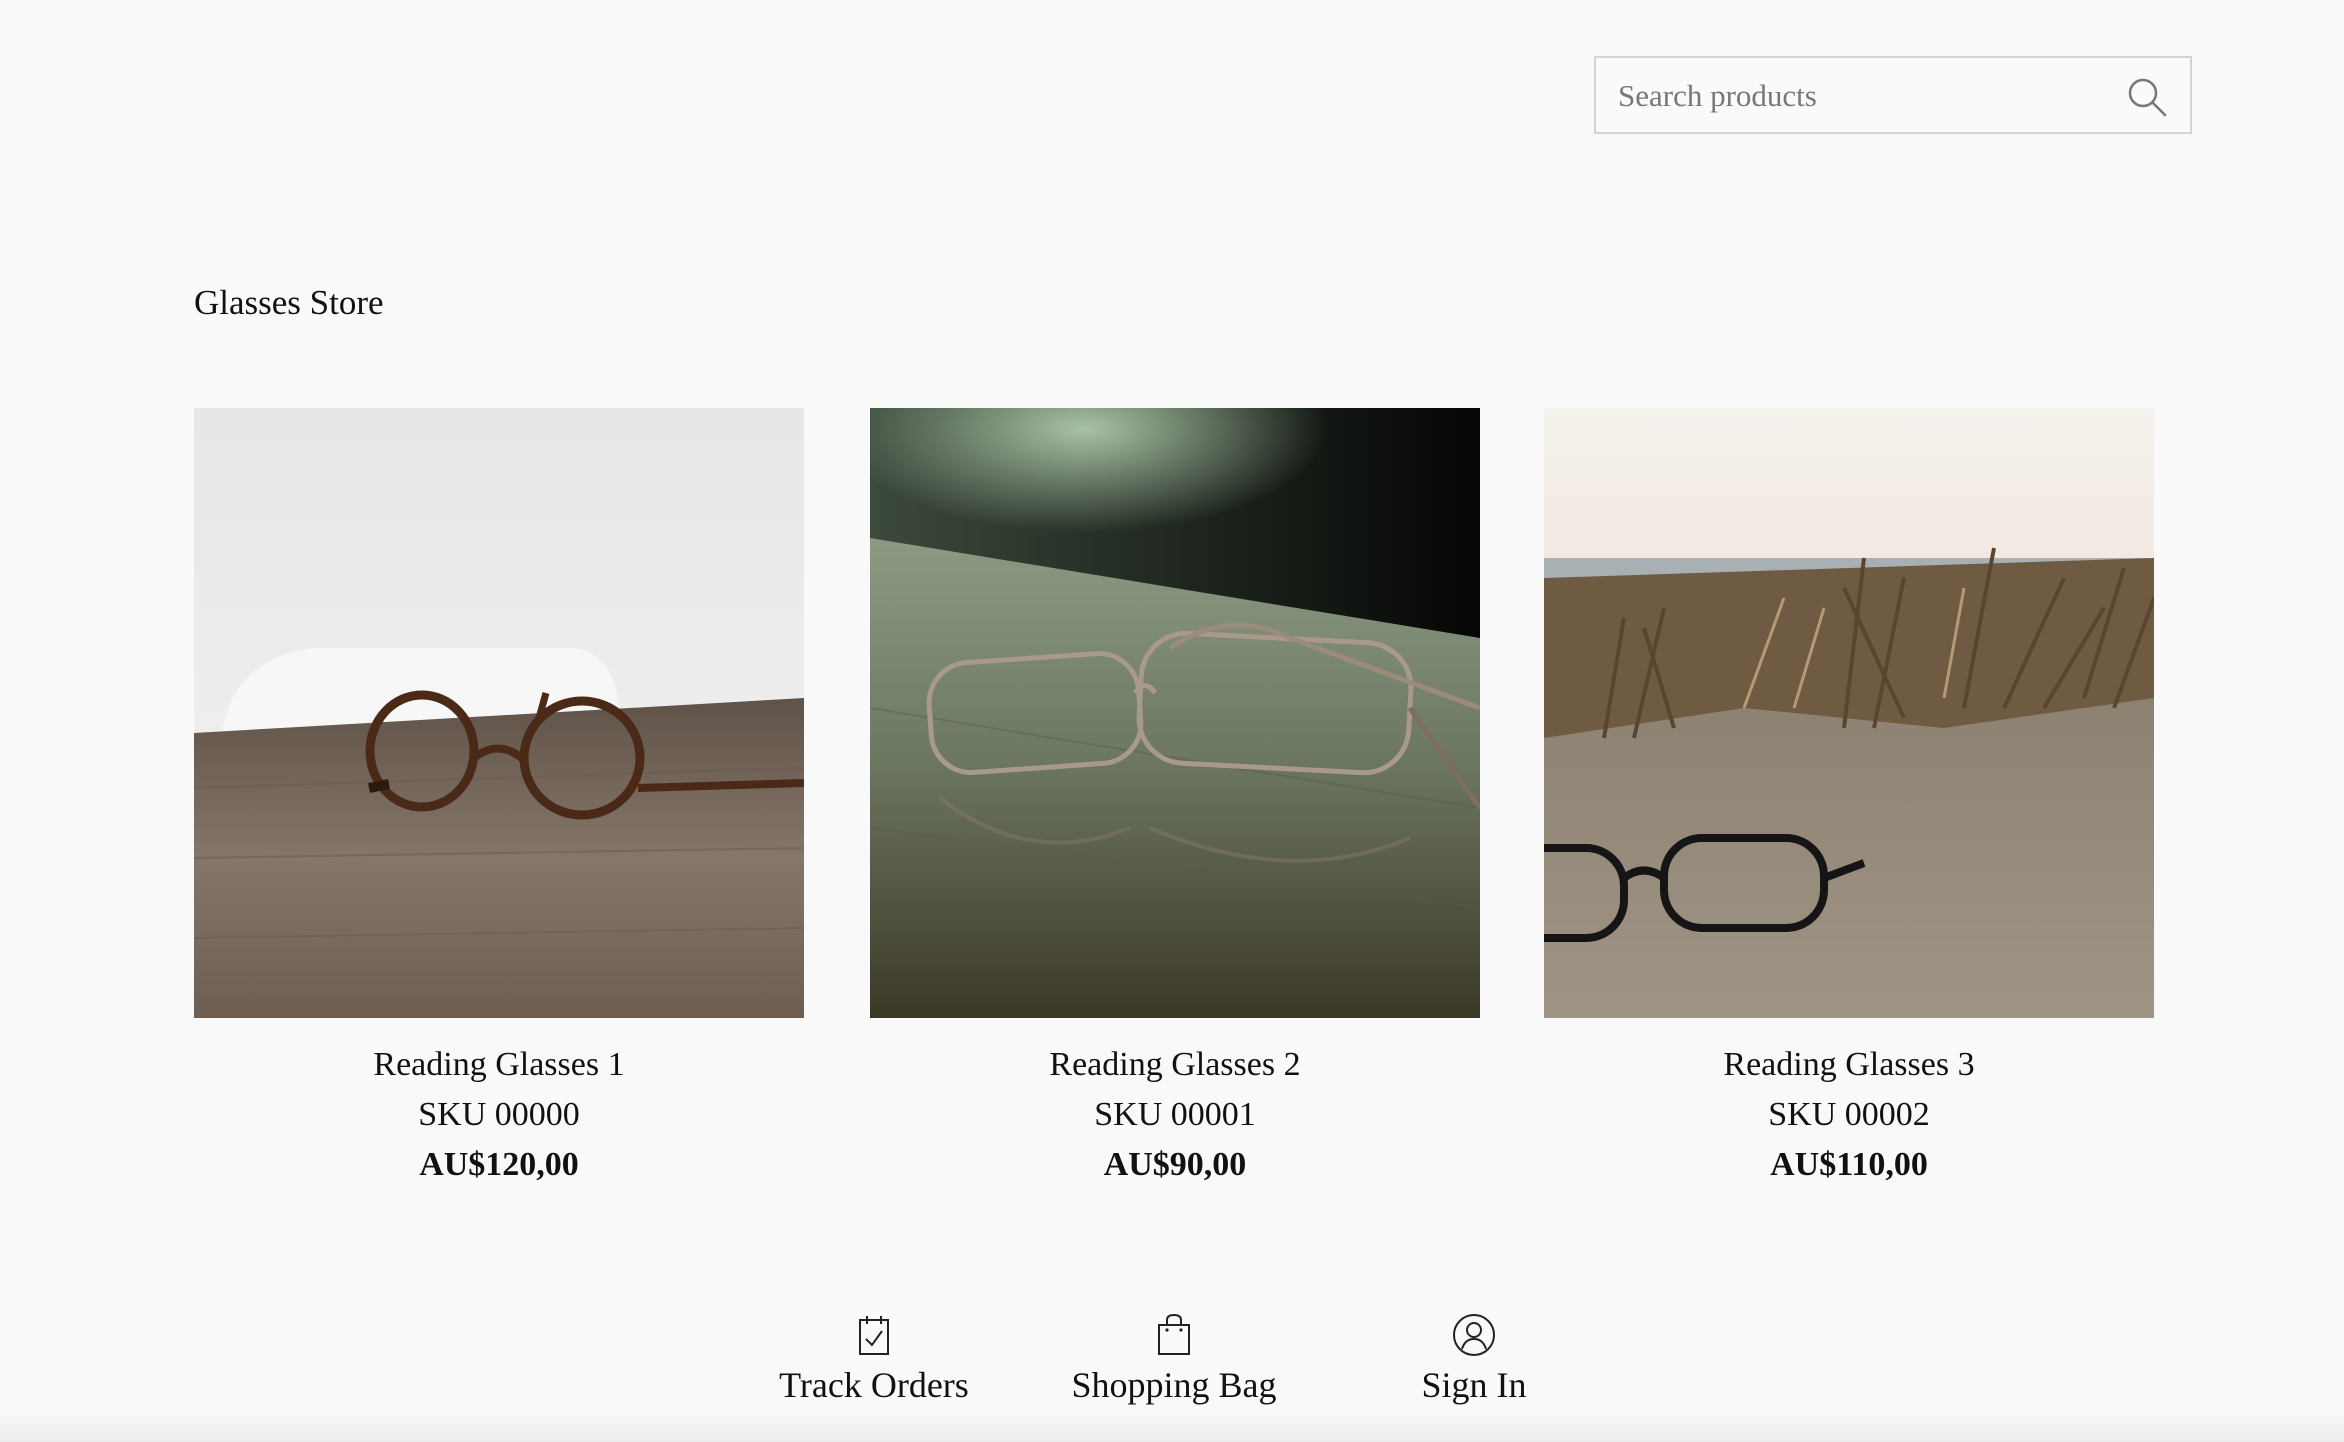 This screenshot has height=1442, width=2344. I want to click on product-price: AU$90,00, so click(1175, 1164).